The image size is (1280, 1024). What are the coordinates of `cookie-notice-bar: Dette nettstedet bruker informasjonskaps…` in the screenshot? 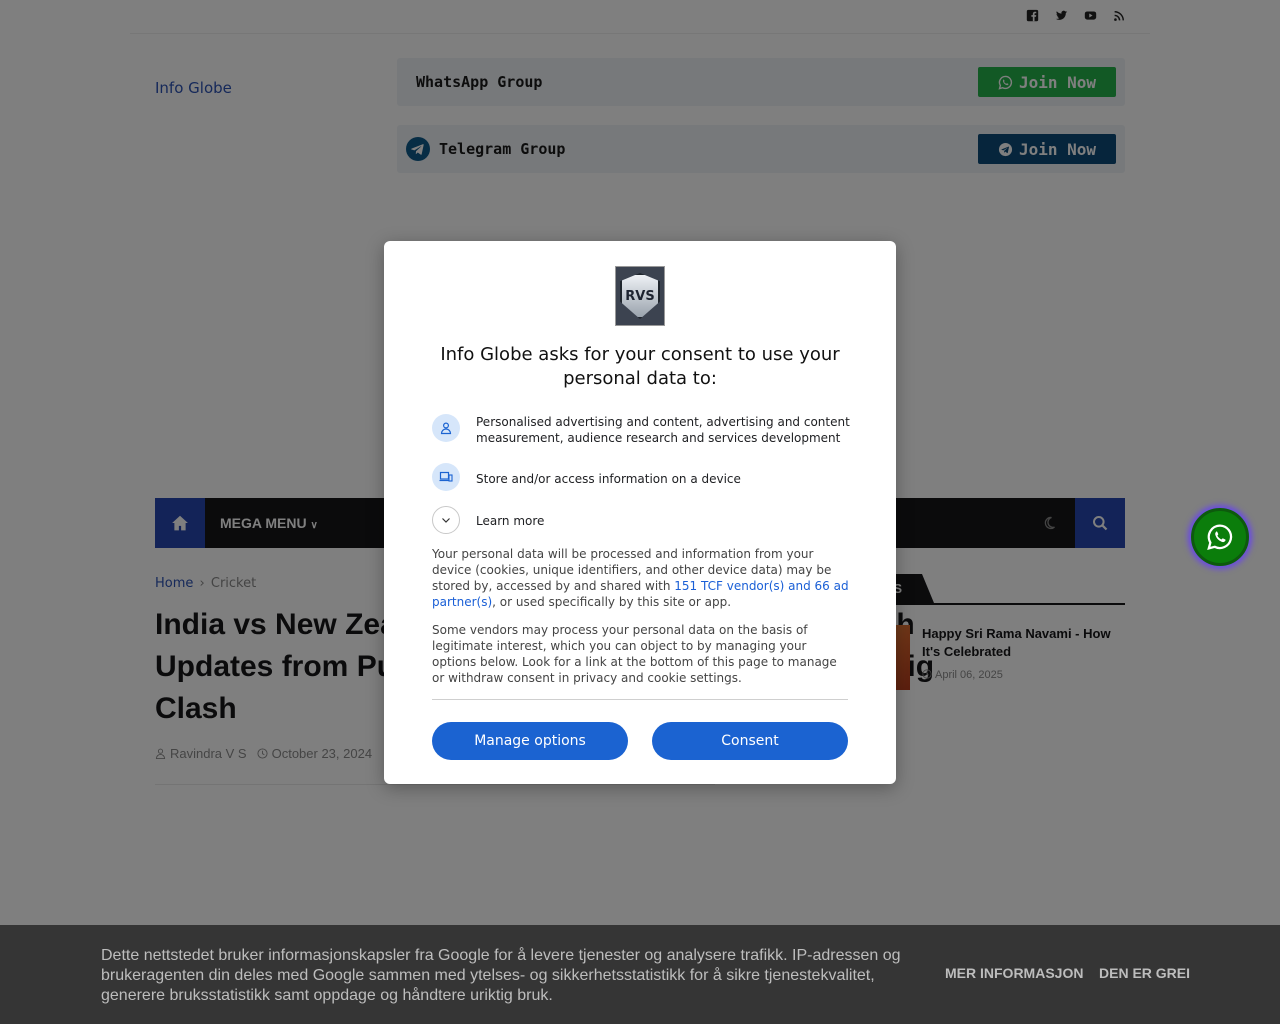 It's located at (640, 974).